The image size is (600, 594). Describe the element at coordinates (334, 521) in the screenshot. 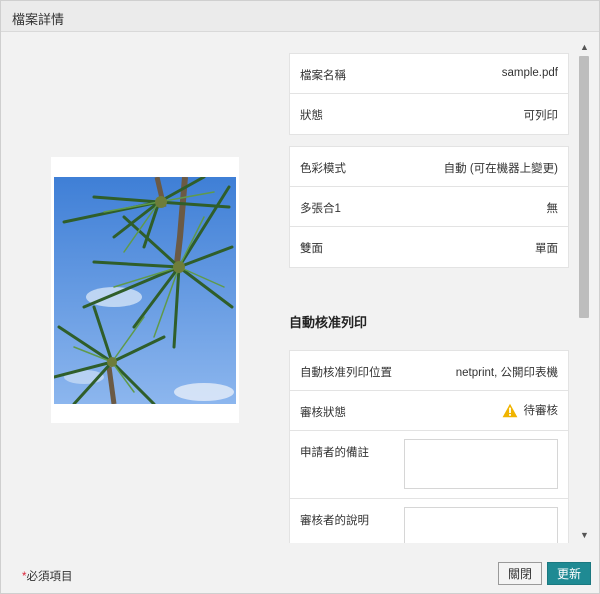

I see `reviewer-note-label: 審核者的說明` at that location.